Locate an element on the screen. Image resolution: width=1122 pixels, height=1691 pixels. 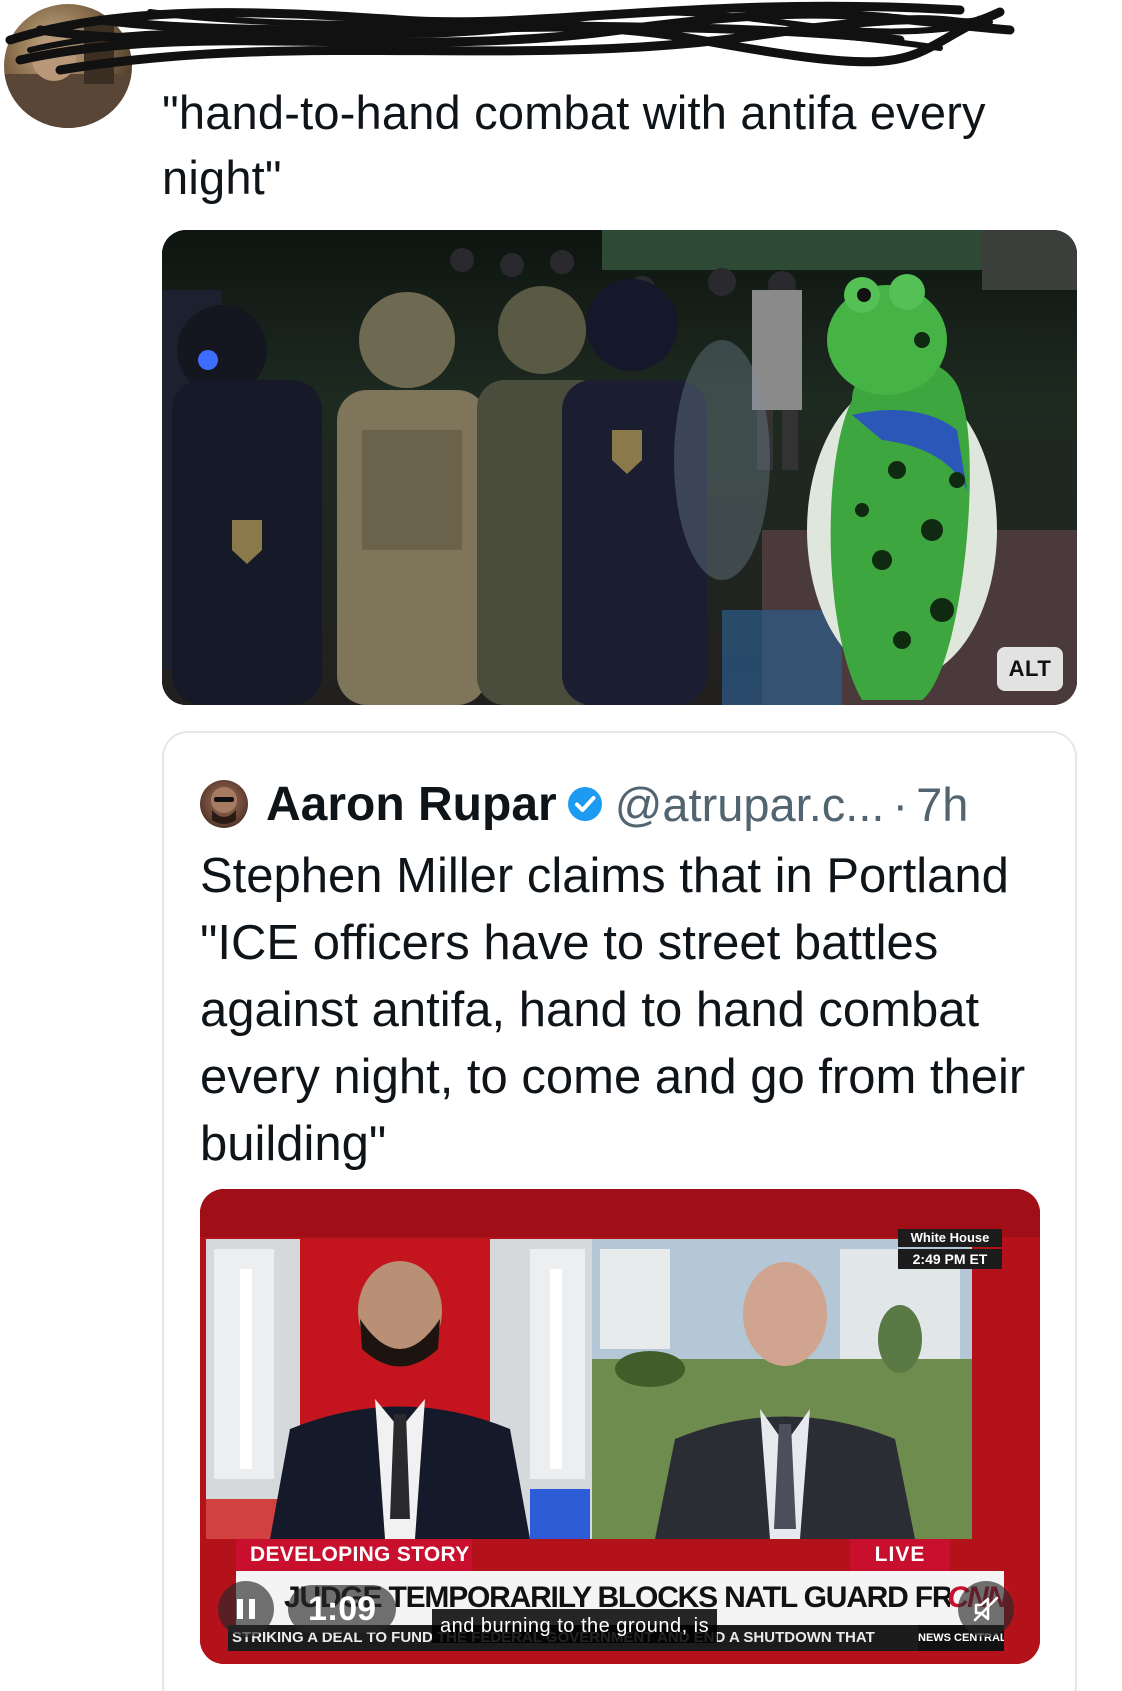
redaction-scribble is located at coordinates (510, 38).